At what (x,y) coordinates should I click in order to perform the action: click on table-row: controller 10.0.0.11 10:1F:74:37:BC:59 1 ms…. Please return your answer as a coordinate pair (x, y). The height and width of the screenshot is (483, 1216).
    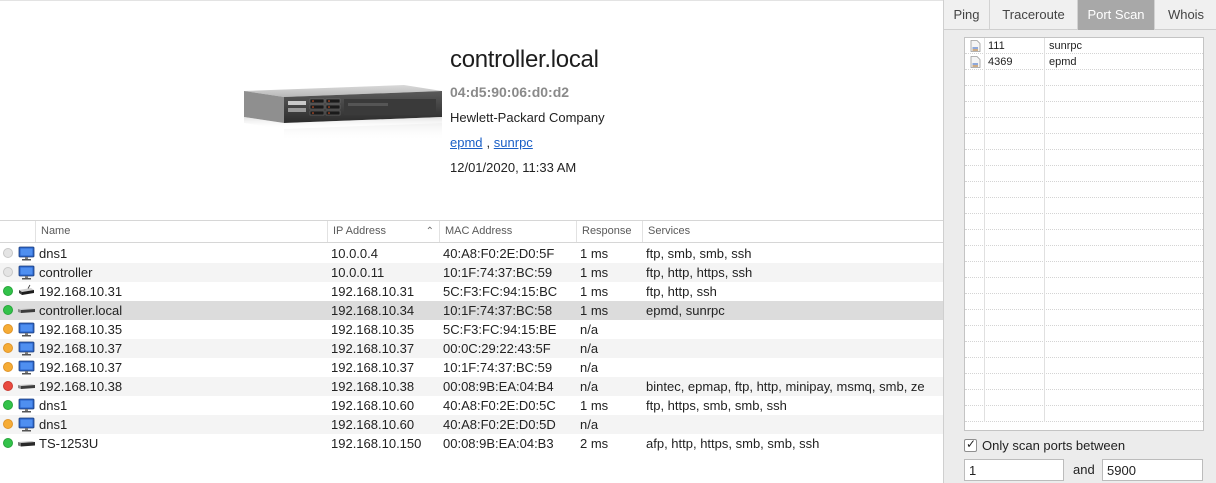
    Looking at the image, I should click on (471, 272).